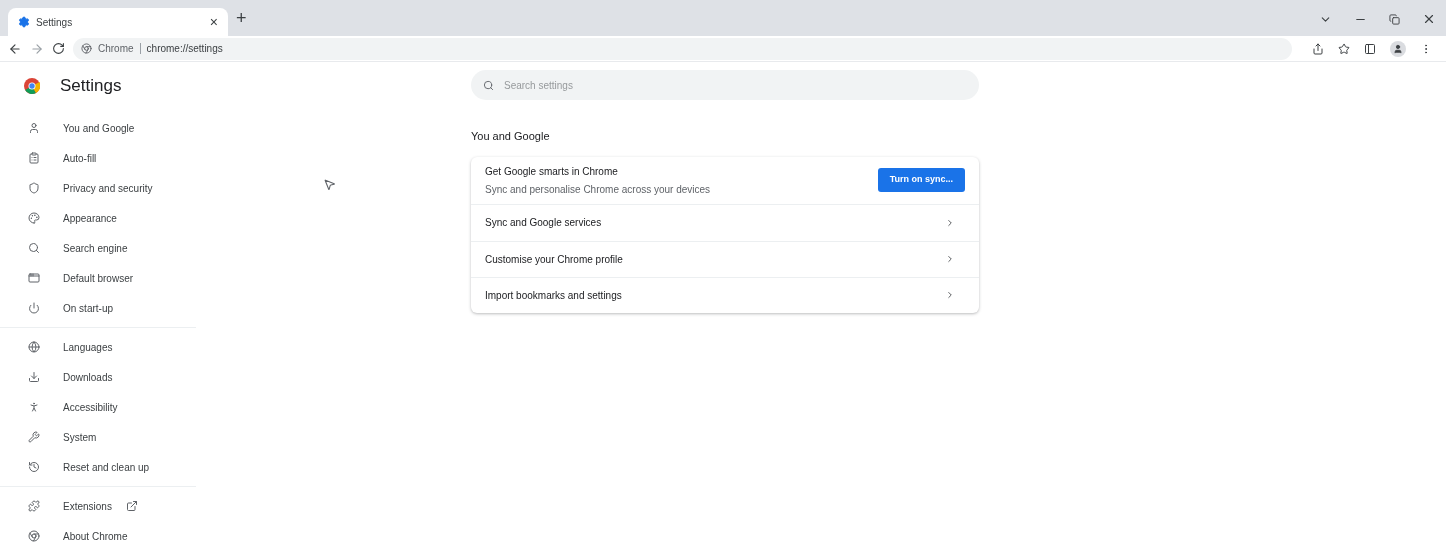 The width and height of the screenshot is (1446, 547). I want to click on star-icon, so click(1344, 48).